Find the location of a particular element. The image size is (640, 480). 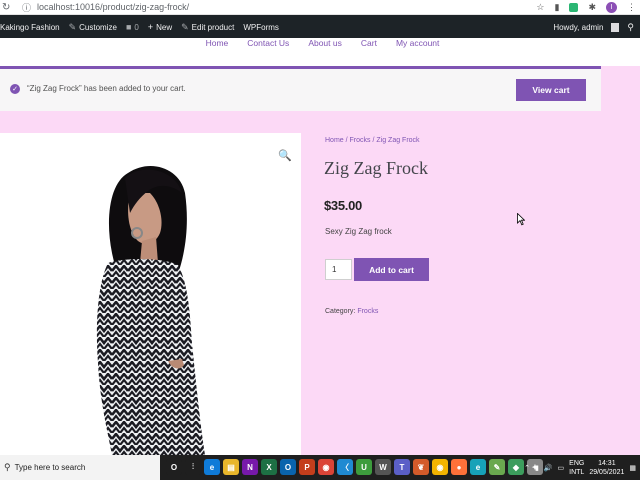

clock: 14:31 29/05/2021 is located at coordinates (606, 468).